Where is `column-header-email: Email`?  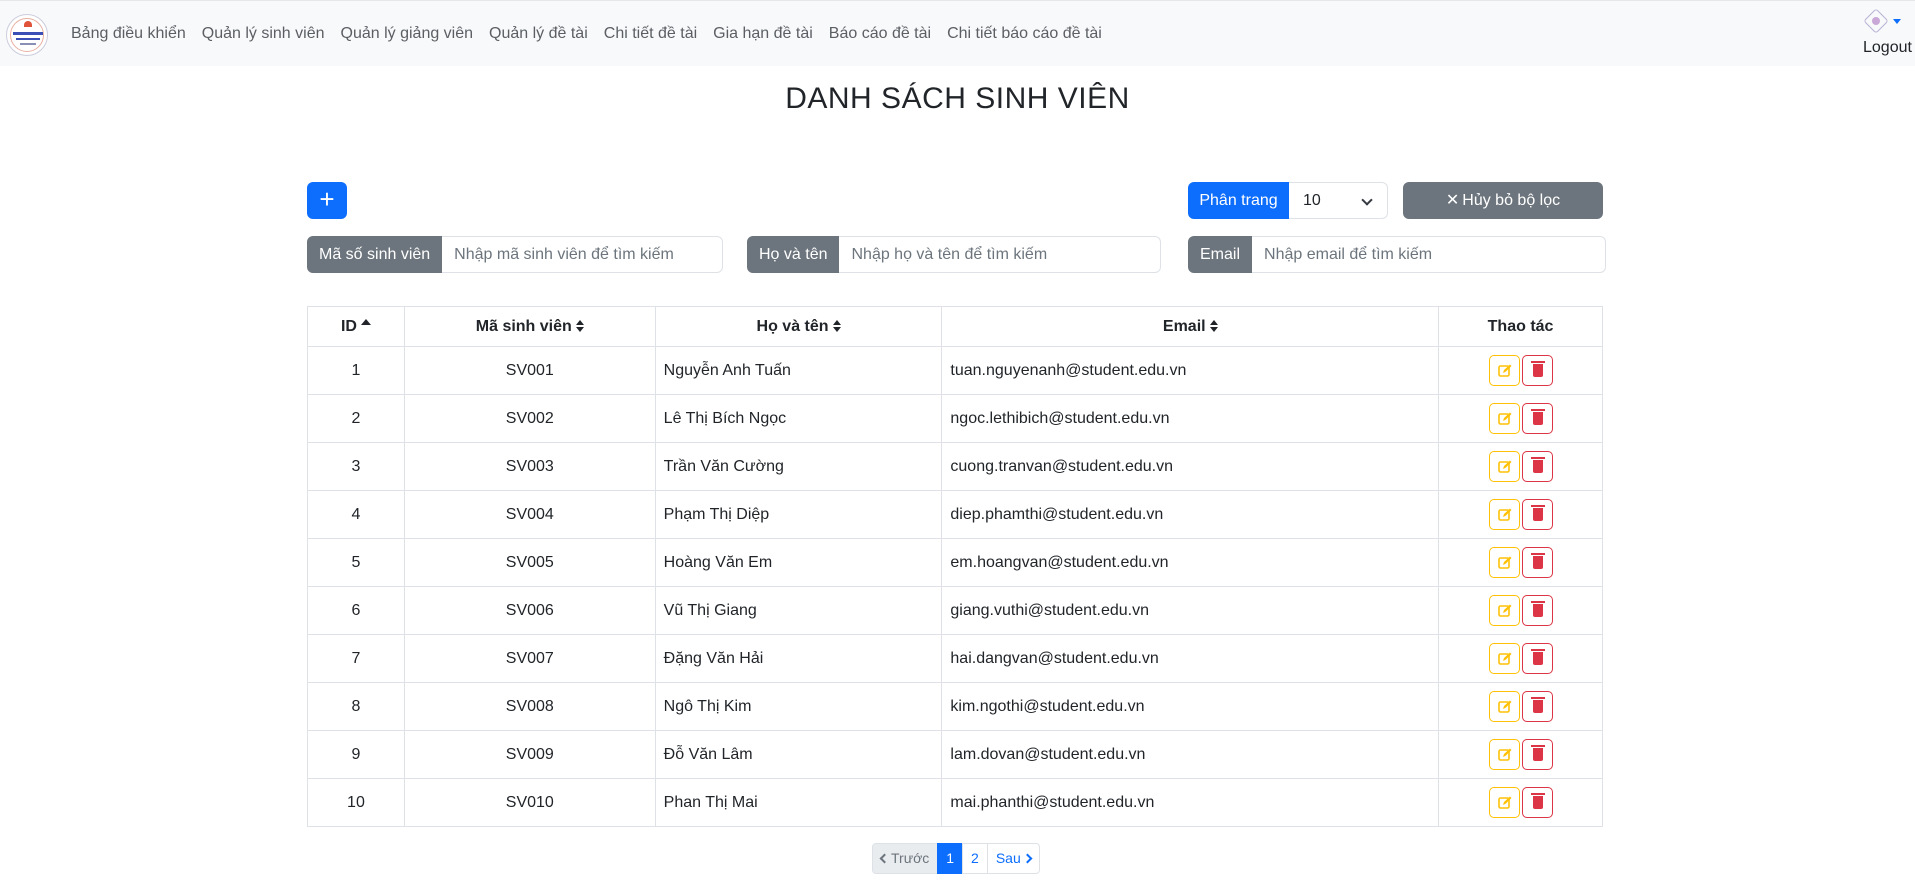
column-header-email: Email is located at coordinates (1190, 326).